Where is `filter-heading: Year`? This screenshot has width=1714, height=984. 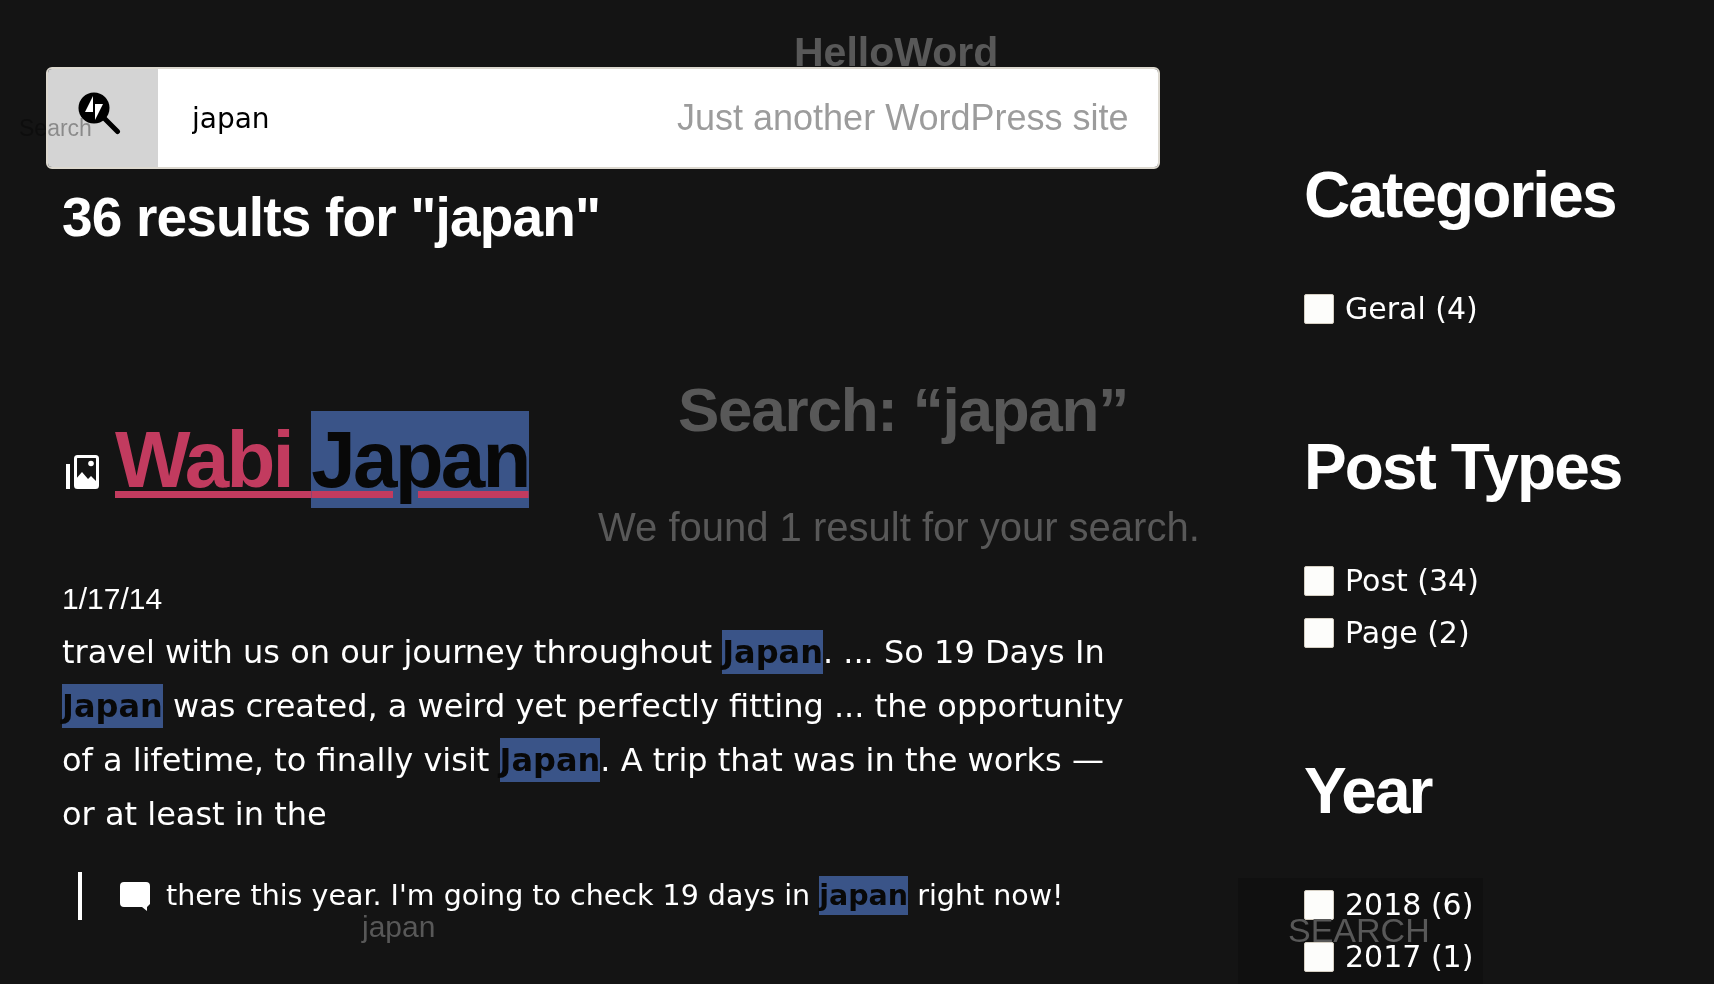
filter-heading: Year is located at coordinates (1369, 791).